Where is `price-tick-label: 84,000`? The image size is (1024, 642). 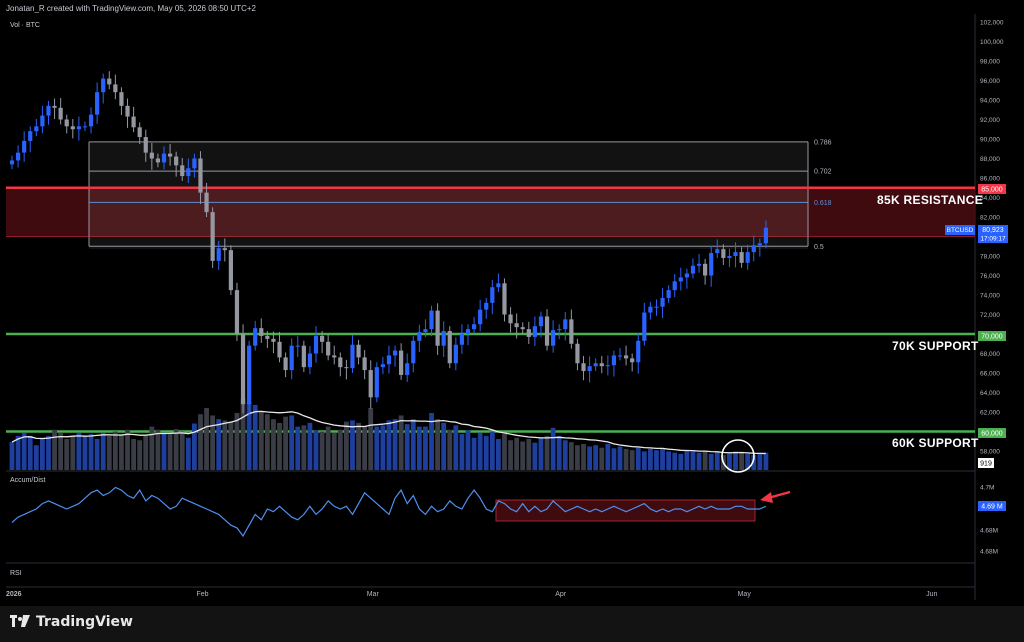
price-tick-label: 84,000 is located at coordinates (990, 198).